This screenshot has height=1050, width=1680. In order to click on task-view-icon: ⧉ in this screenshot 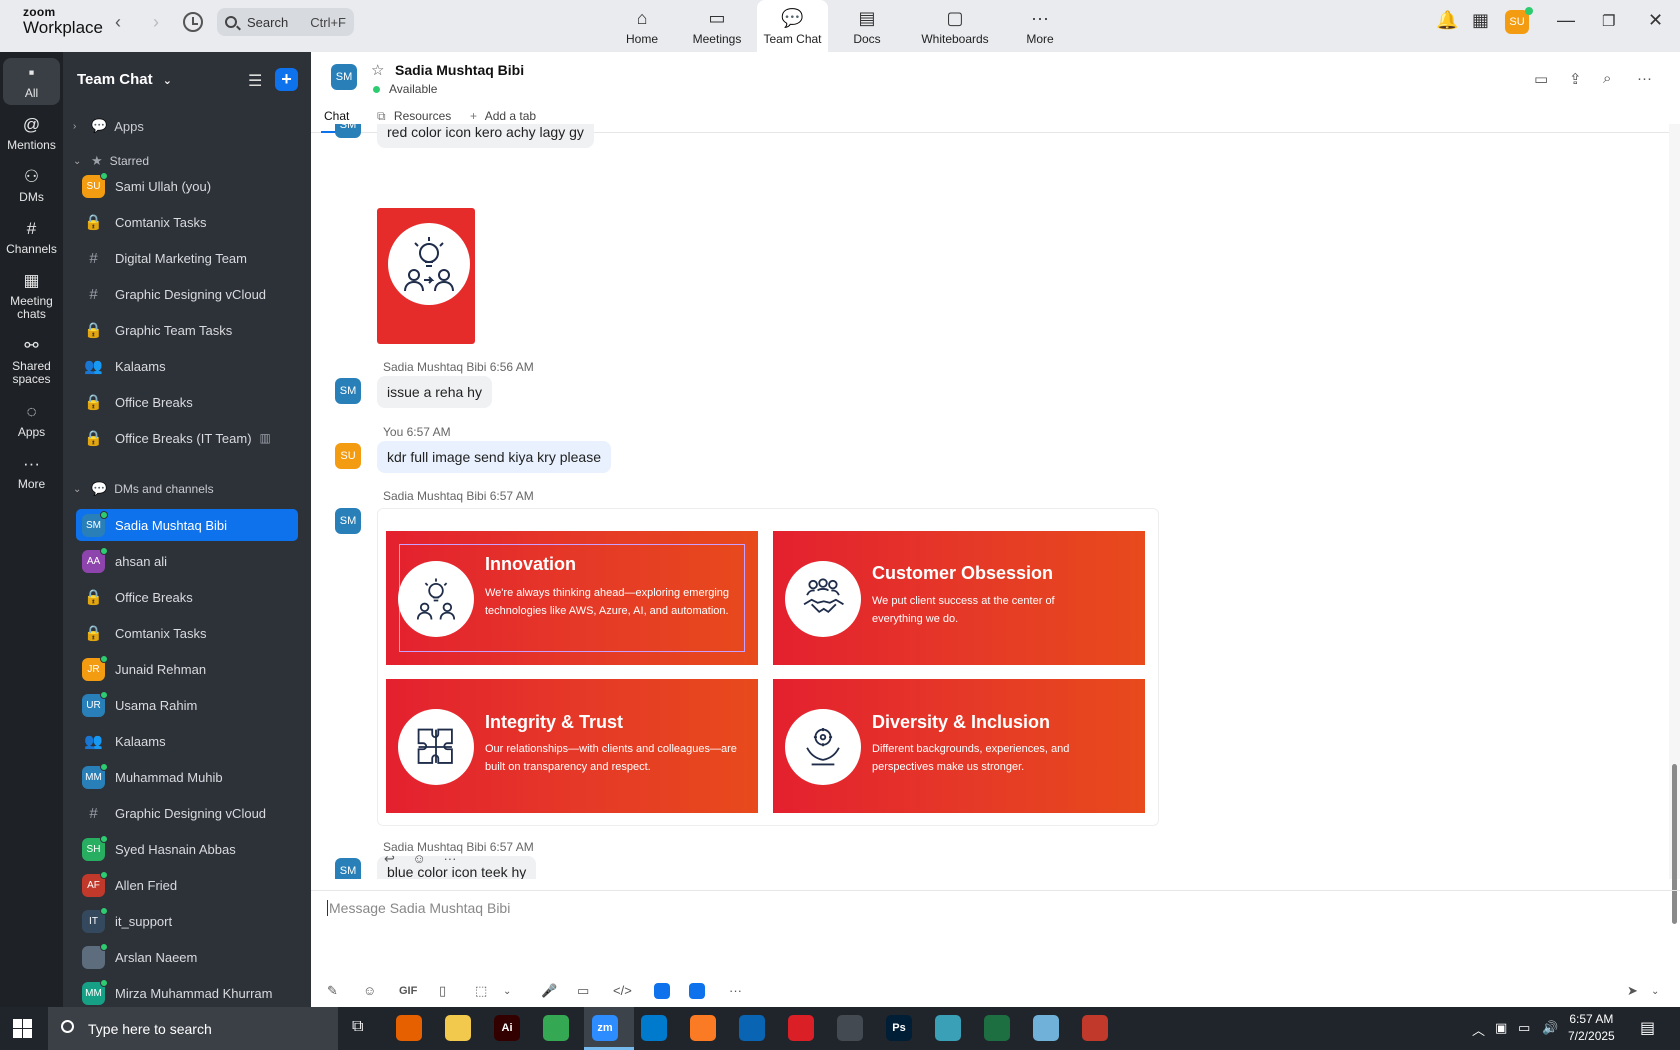, I will do `click(357, 1027)`.